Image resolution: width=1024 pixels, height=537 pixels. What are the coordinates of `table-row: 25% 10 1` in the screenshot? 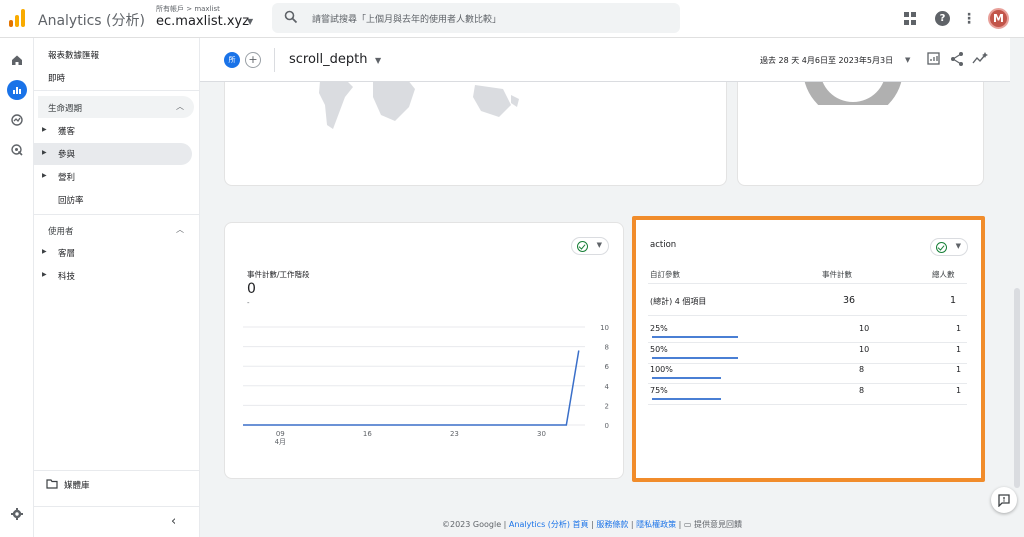 It's located at (808, 334).